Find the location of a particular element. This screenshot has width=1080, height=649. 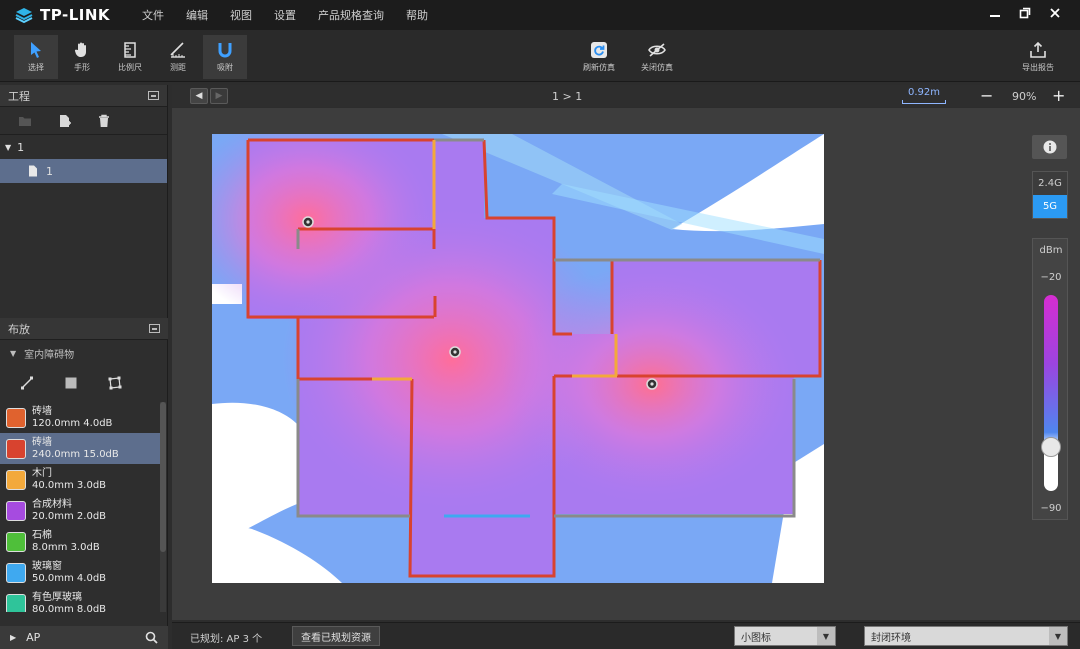

legend-max-value: −20 is located at coordinates (1051, 277).